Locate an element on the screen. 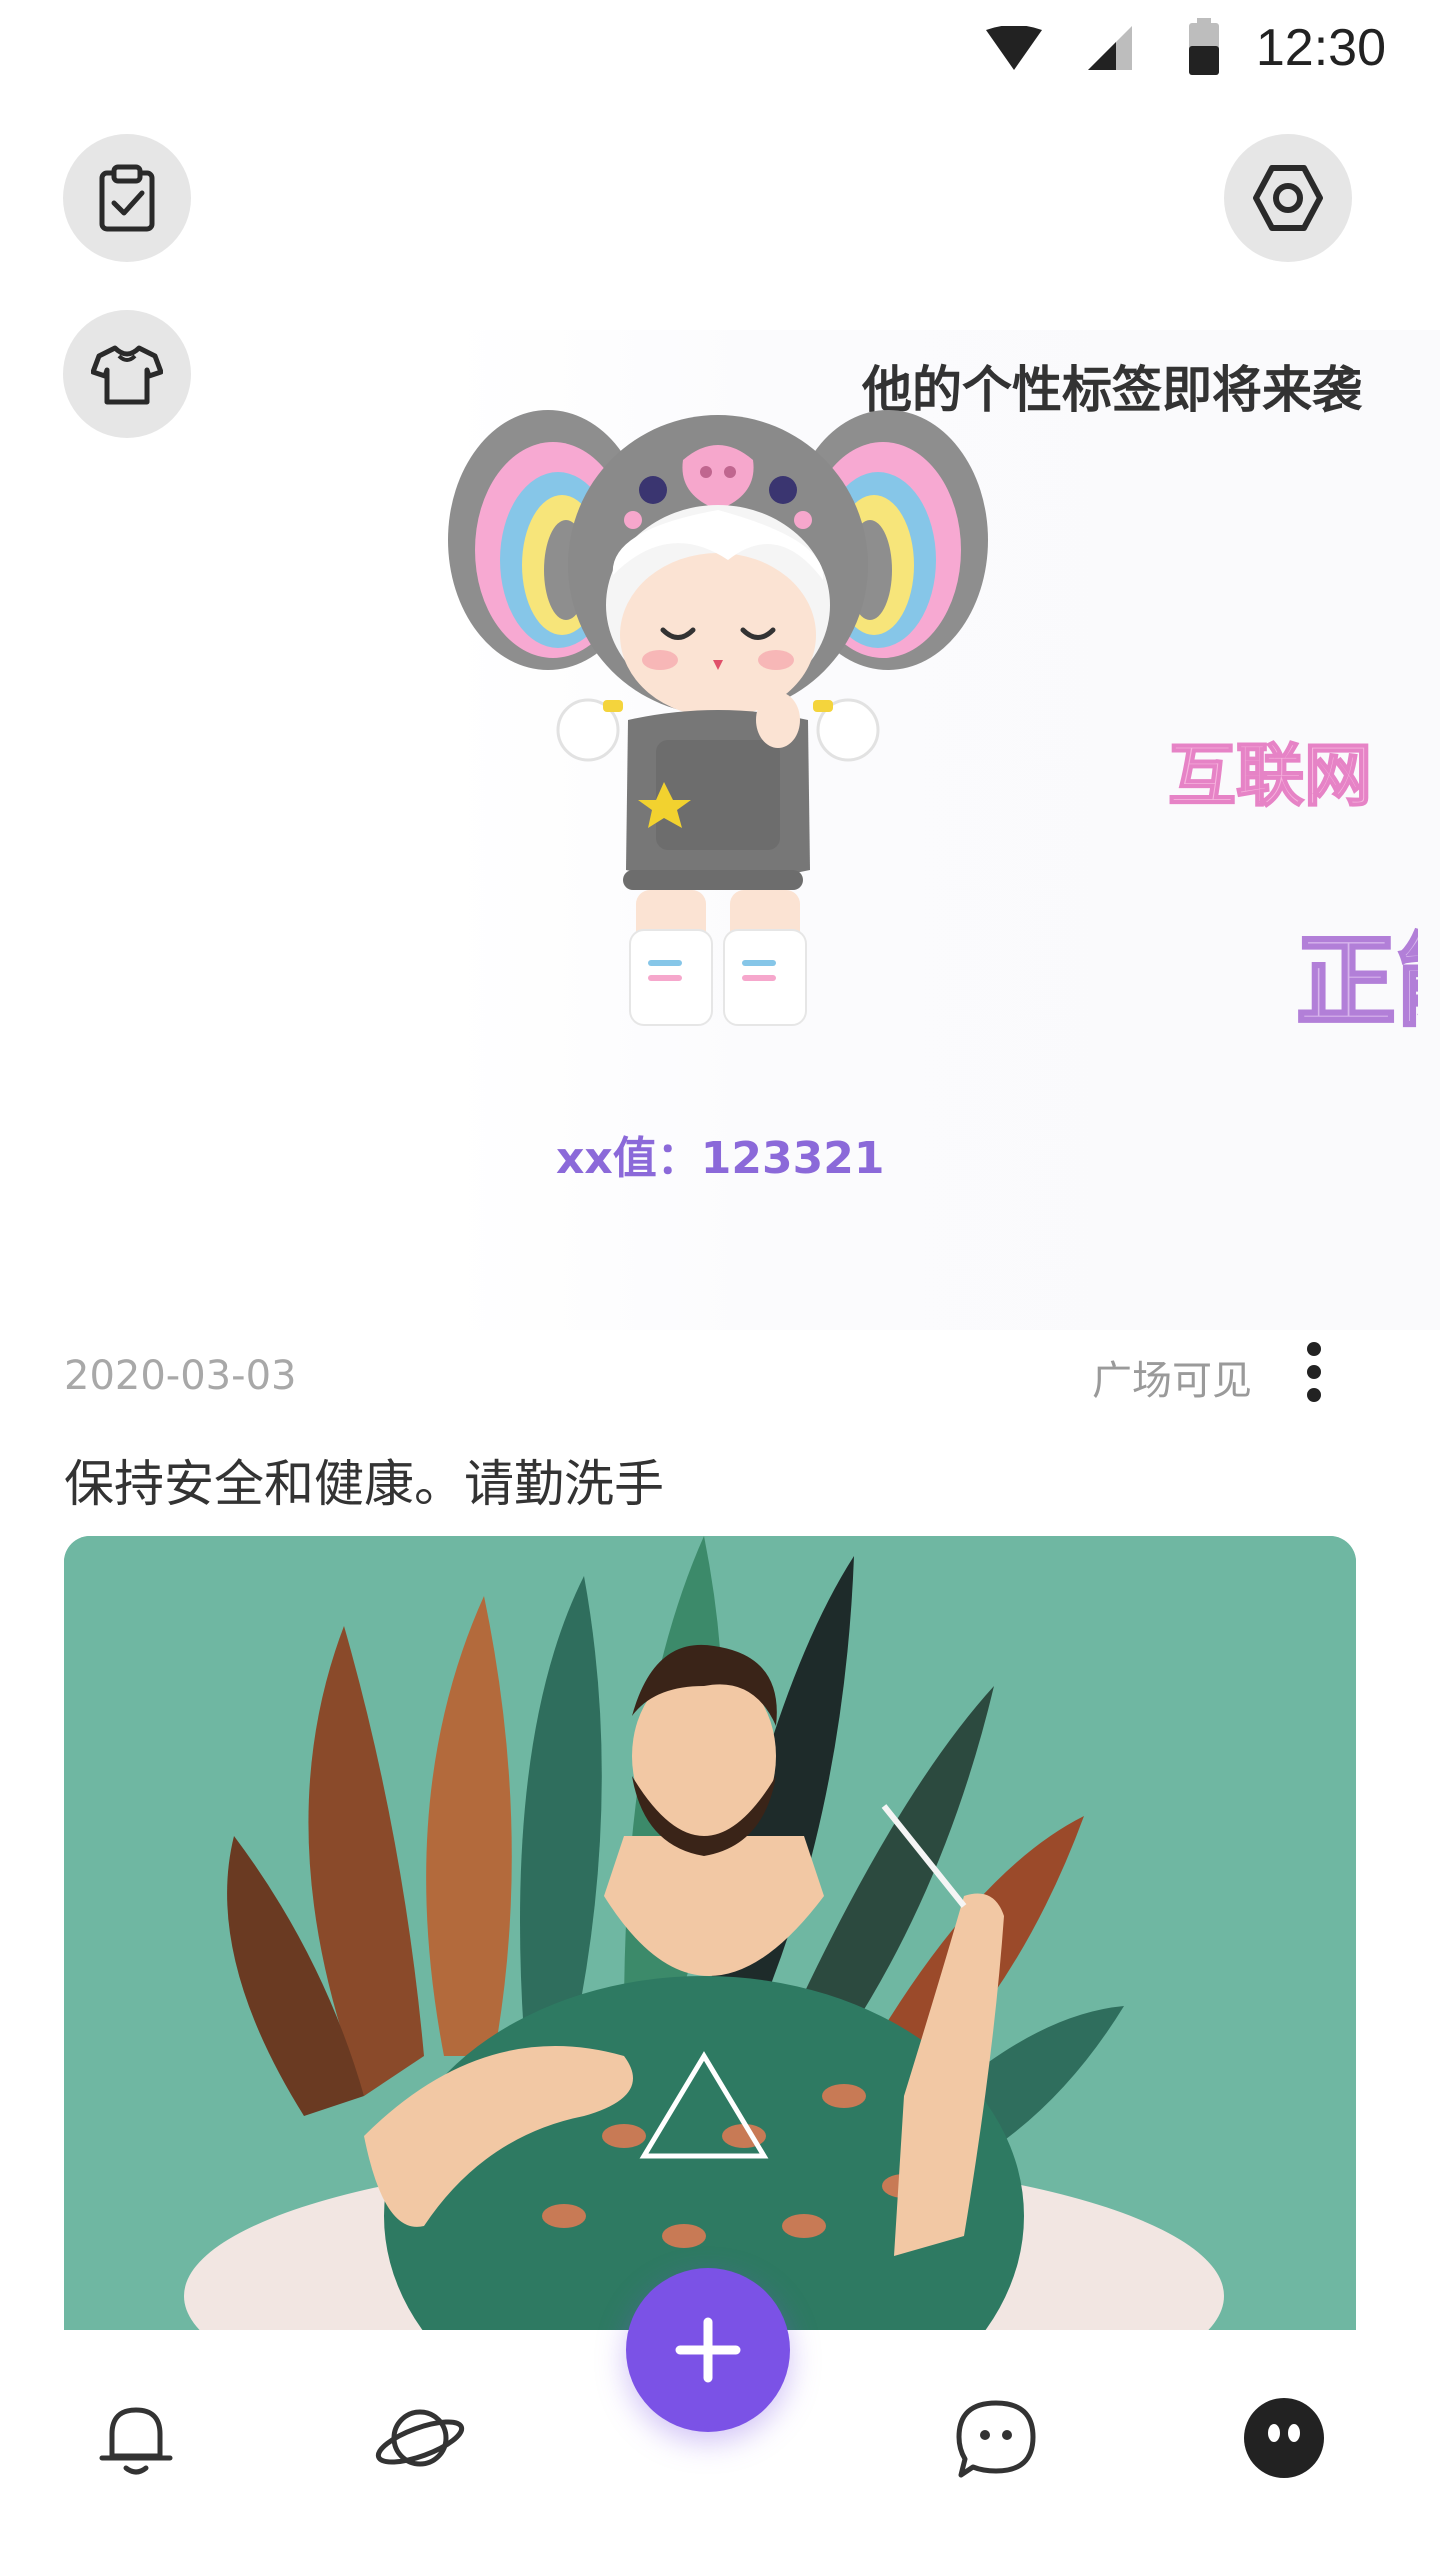 The image size is (1440, 2560). tab-discover is located at coordinates (420, 2438).